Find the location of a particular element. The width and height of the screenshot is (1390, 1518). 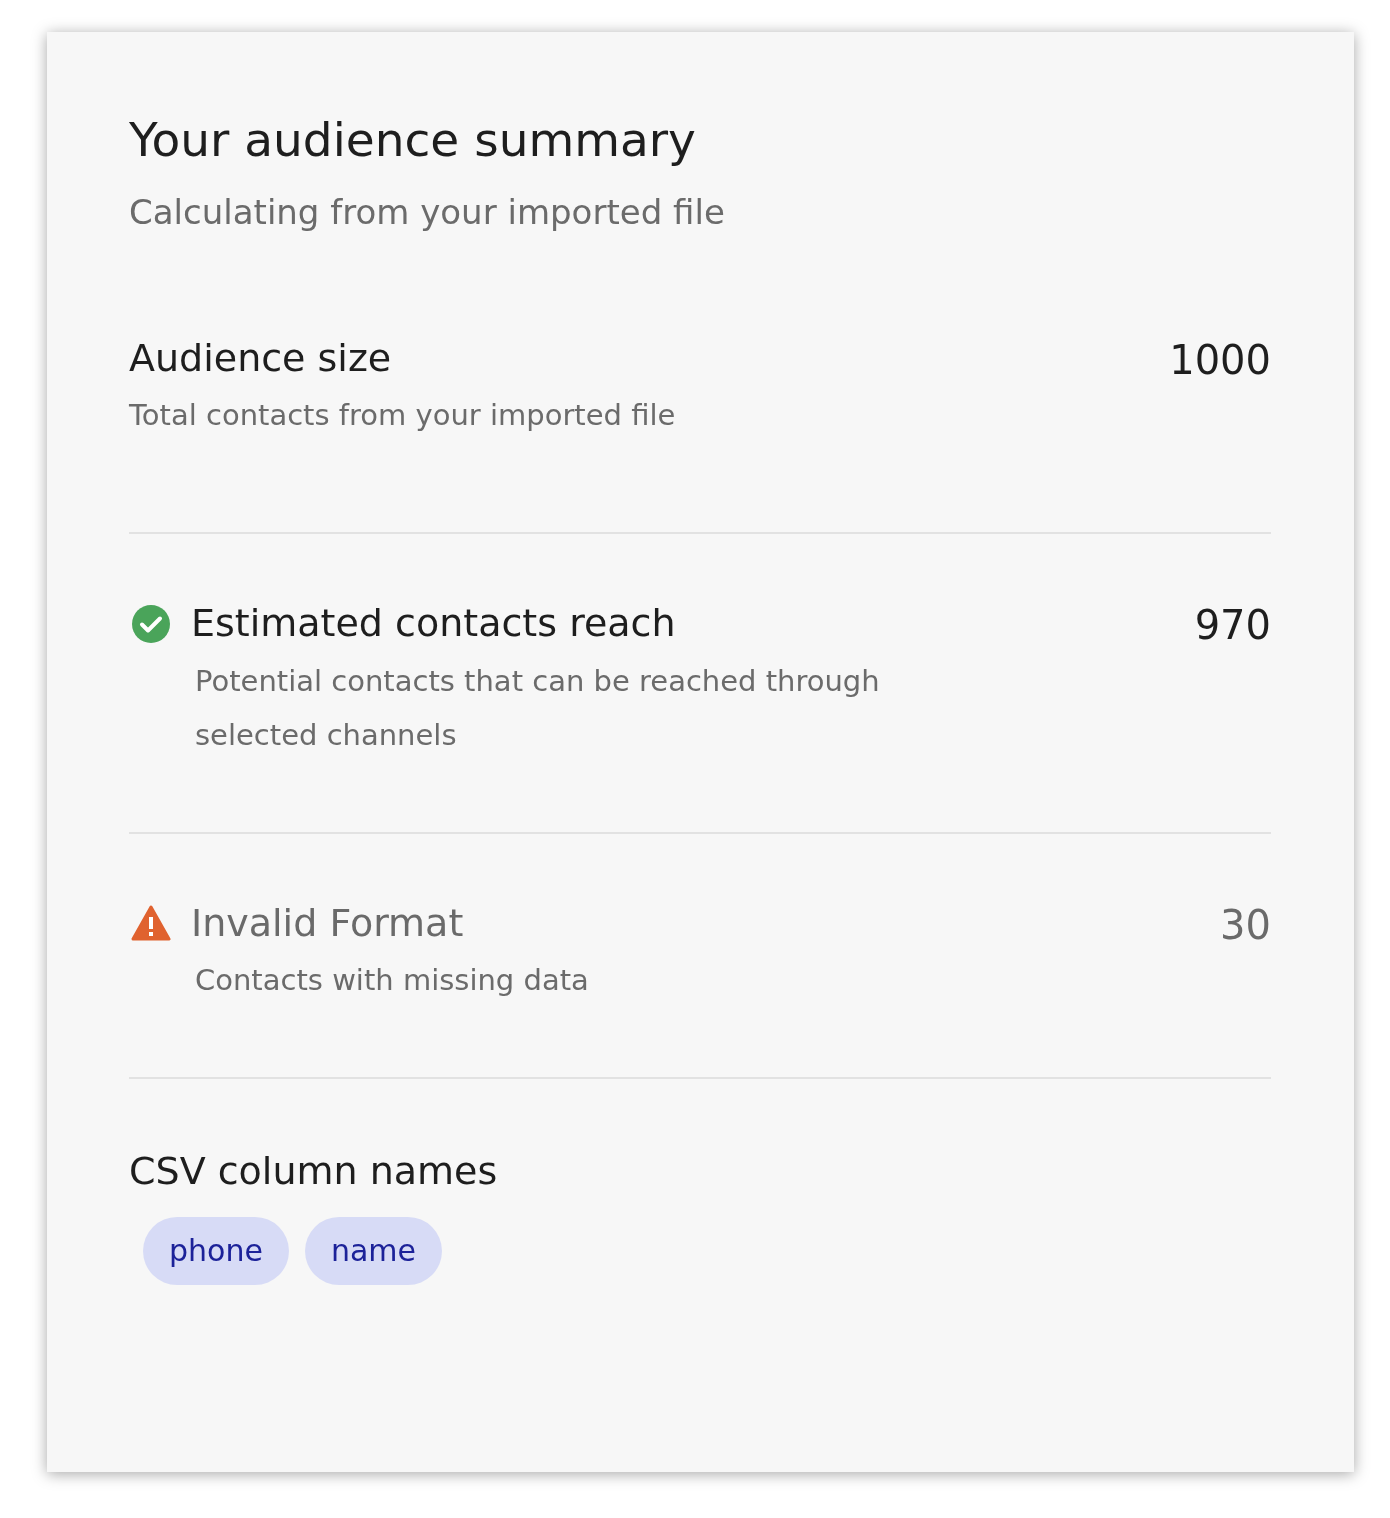

subtitle: Calculating from your imported file is located at coordinates (427, 213).